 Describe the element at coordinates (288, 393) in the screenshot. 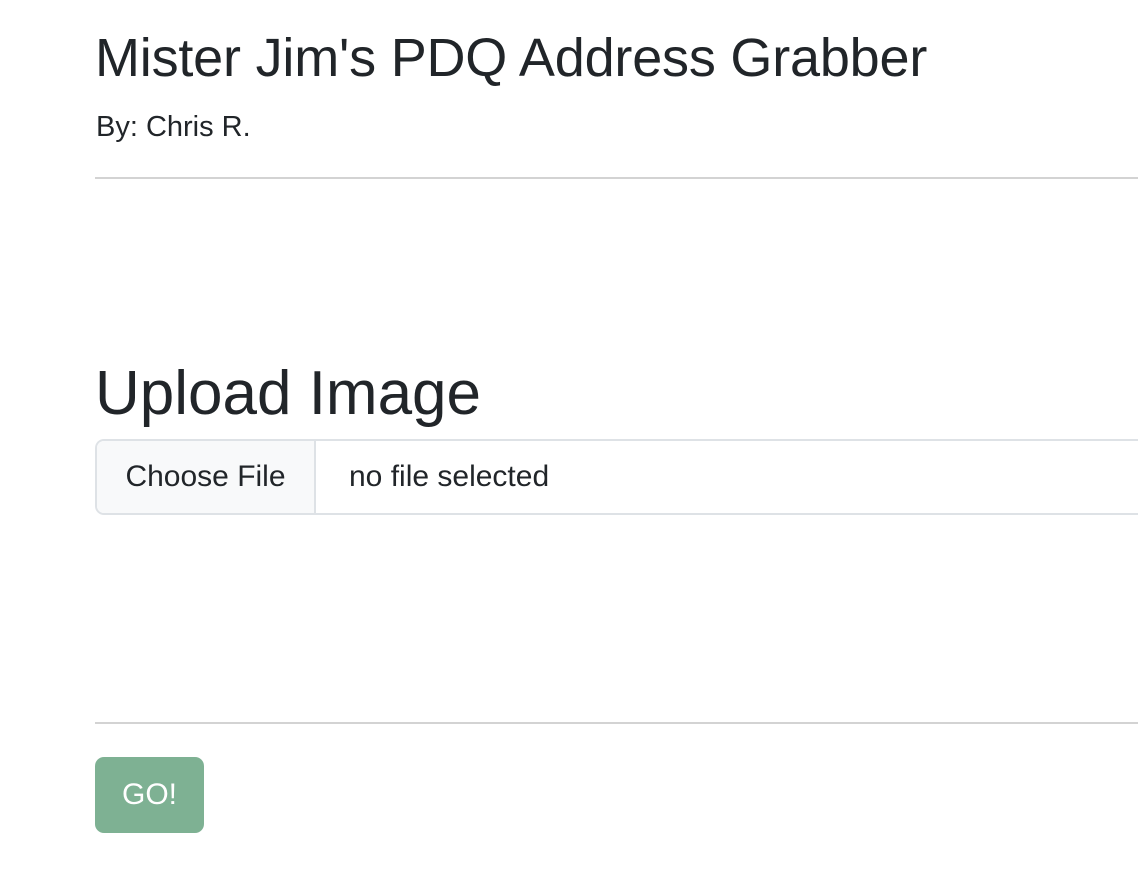

I see `upload-heading: Upload Image` at that location.